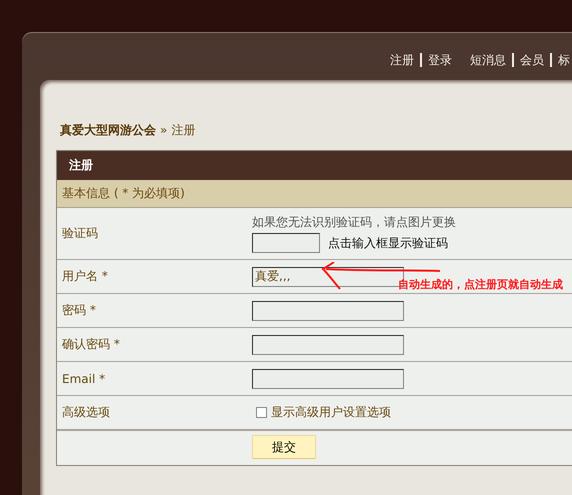 Image resolution: width=572 pixels, height=495 pixels. Describe the element at coordinates (314, 165) in the screenshot. I see `form-title: 注册` at that location.